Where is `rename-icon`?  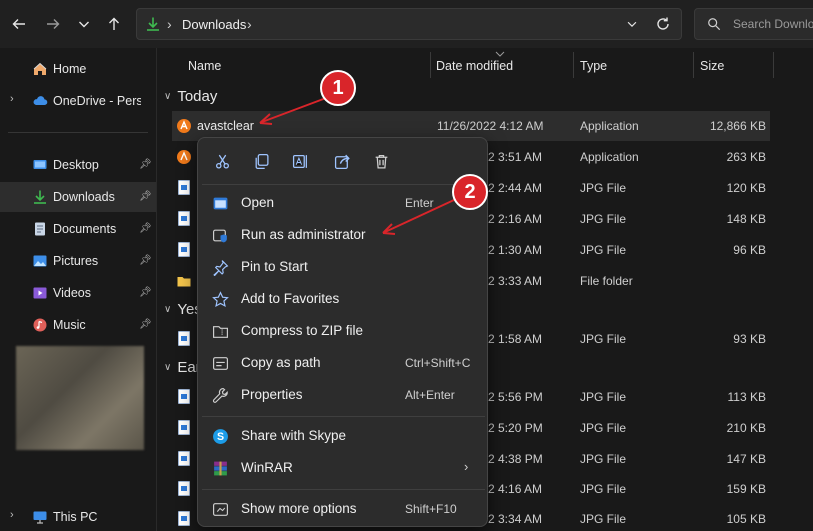 rename-icon is located at coordinates (299, 161).